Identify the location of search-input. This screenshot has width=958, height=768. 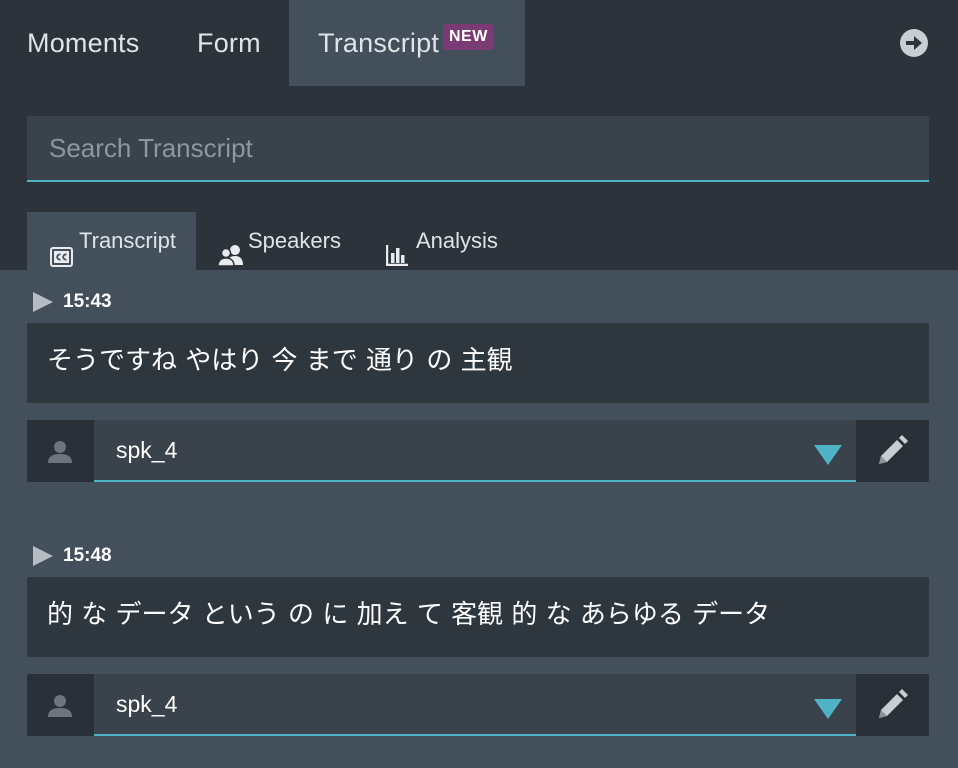
(478, 148).